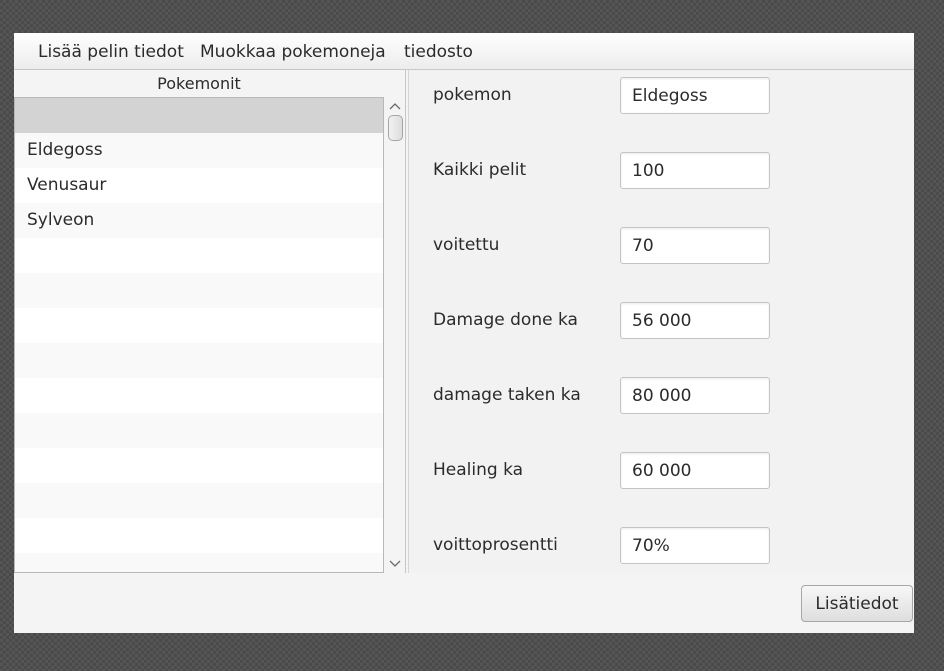 This screenshot has width=944, height=671. I want to click on lisatiedot-button: Lisätiedot, so click(857, 603).